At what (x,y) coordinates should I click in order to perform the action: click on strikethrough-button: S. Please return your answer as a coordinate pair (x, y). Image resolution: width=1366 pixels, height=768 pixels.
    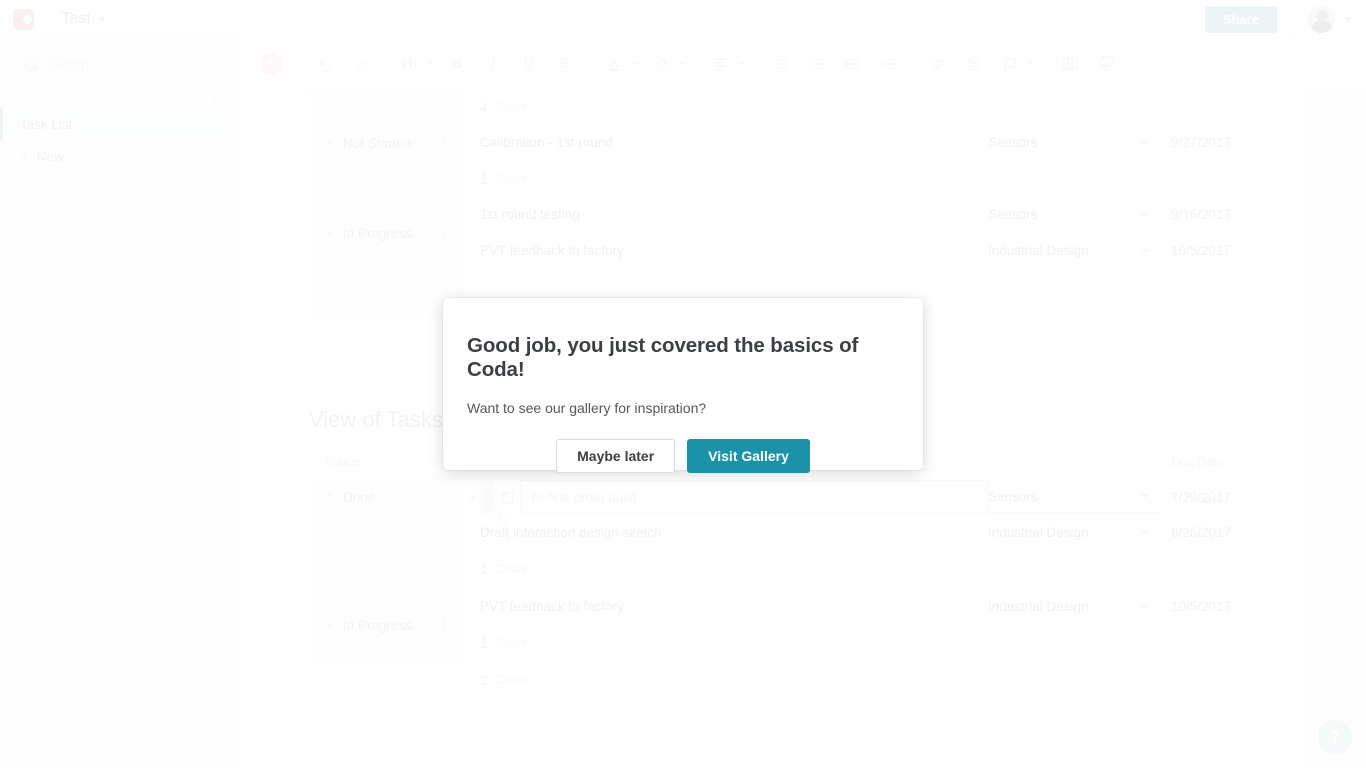
    Looking at the image, I should click on (565, 64).